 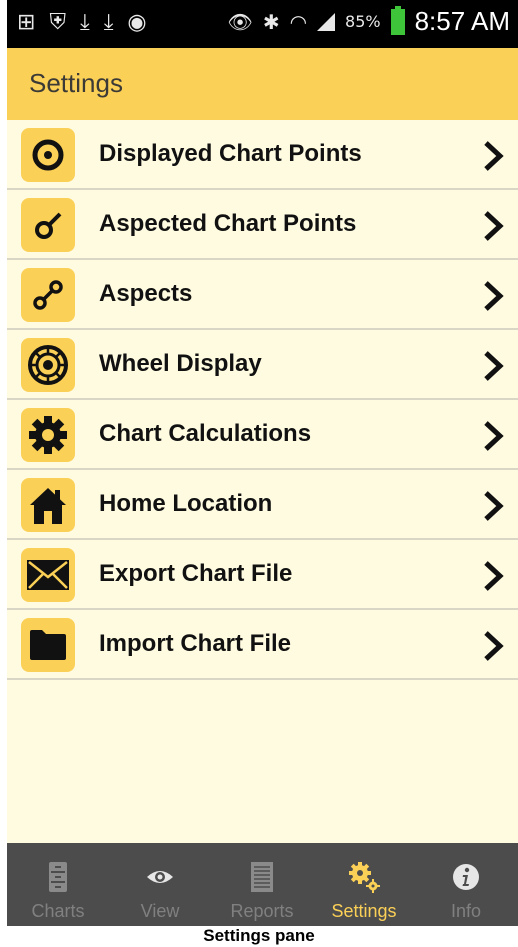 I want to click on app-header: Settings, so click(x=262, y=84).